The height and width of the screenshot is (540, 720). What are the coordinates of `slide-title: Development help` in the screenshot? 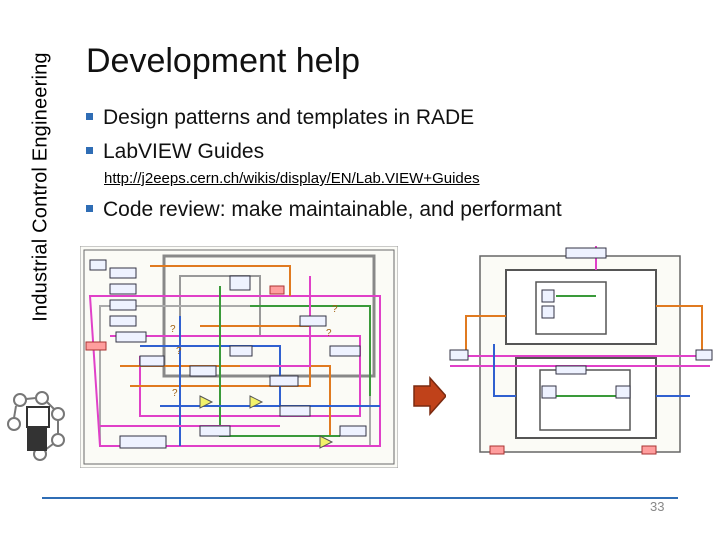 It's located at (223, 61).